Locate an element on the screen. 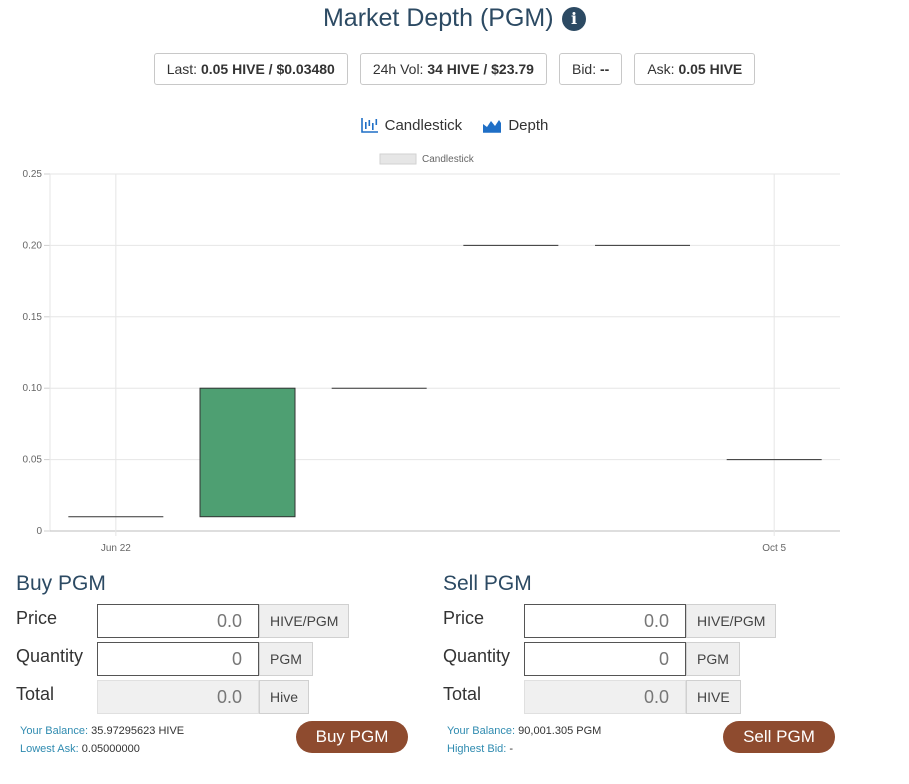  y-tick-label: 0 is located at coordinates (39, 531).